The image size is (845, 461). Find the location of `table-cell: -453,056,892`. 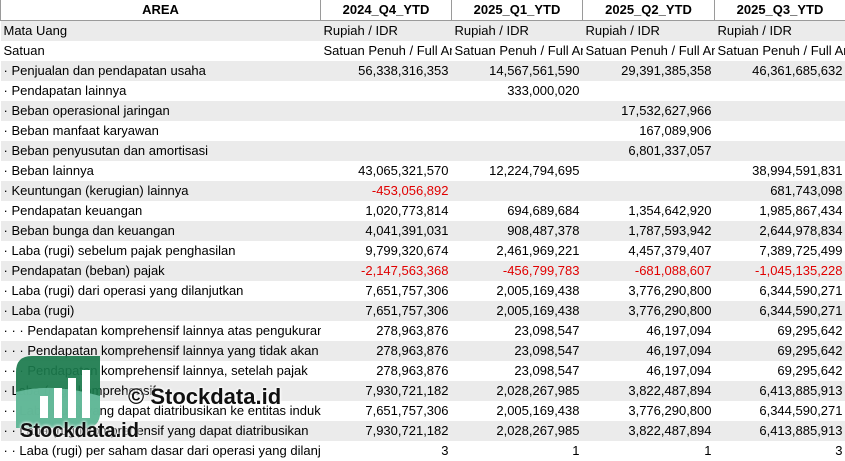

table-cell: -453,056,892 is located at coordinates (386, 191).